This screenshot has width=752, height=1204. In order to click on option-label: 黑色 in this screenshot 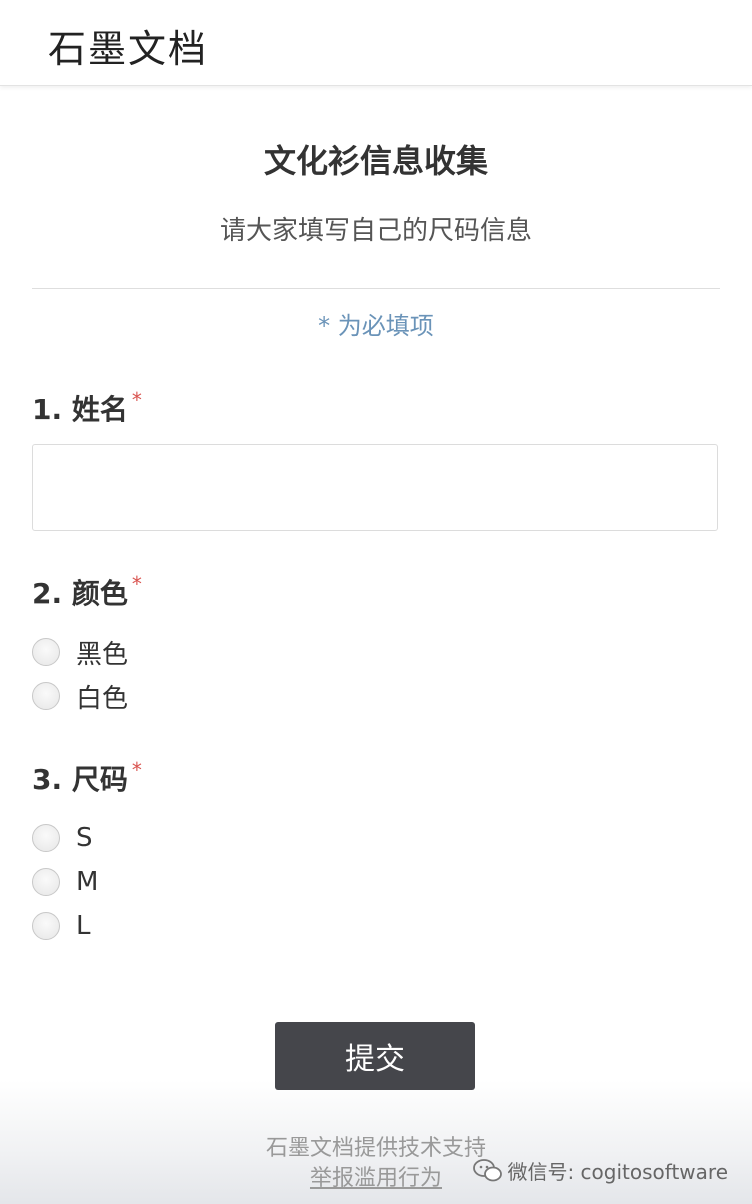, I will do `click(102, 654)`.